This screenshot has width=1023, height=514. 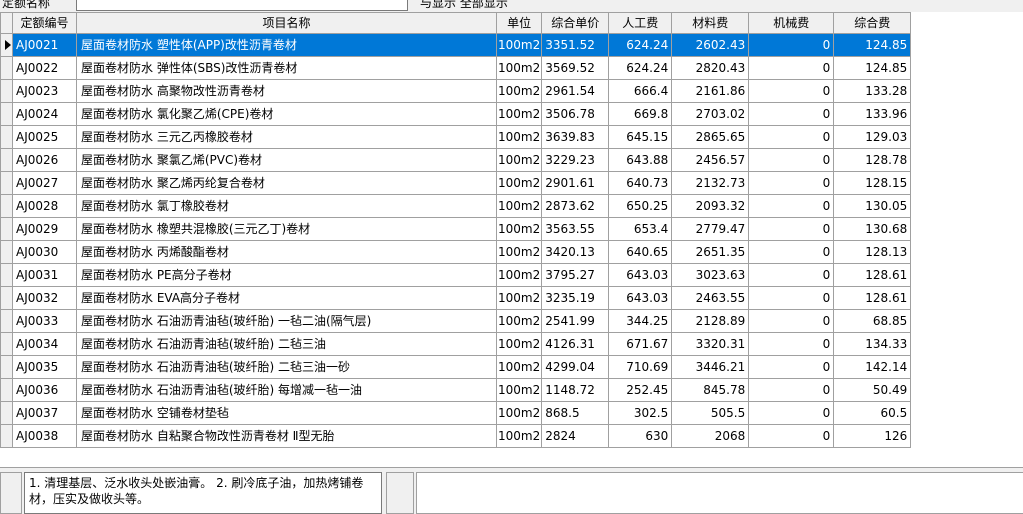 What do you see at coordinates (872, 229) in the screenshot?
I see `cell-overhead: 130.68` at bounding box center [872, 229].